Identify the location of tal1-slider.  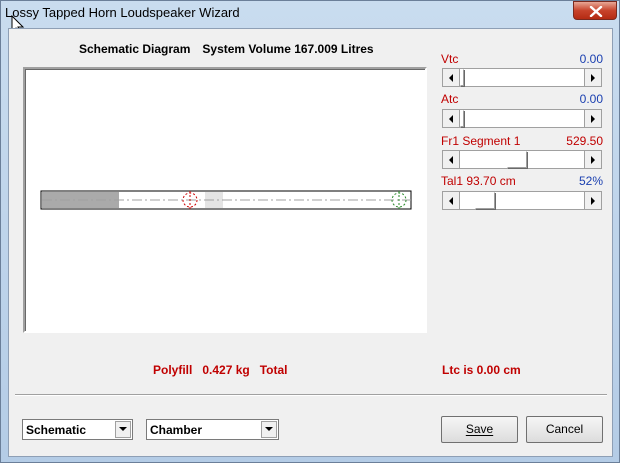
(522, 200).